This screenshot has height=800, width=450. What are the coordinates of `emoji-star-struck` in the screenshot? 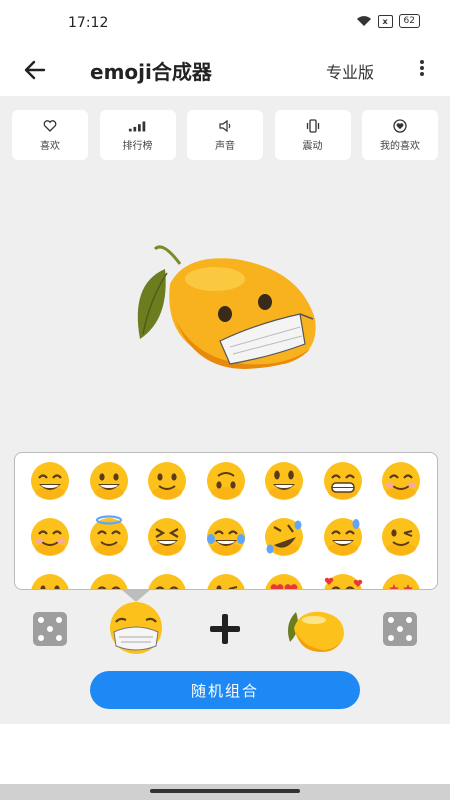 It's located at (401, 580).